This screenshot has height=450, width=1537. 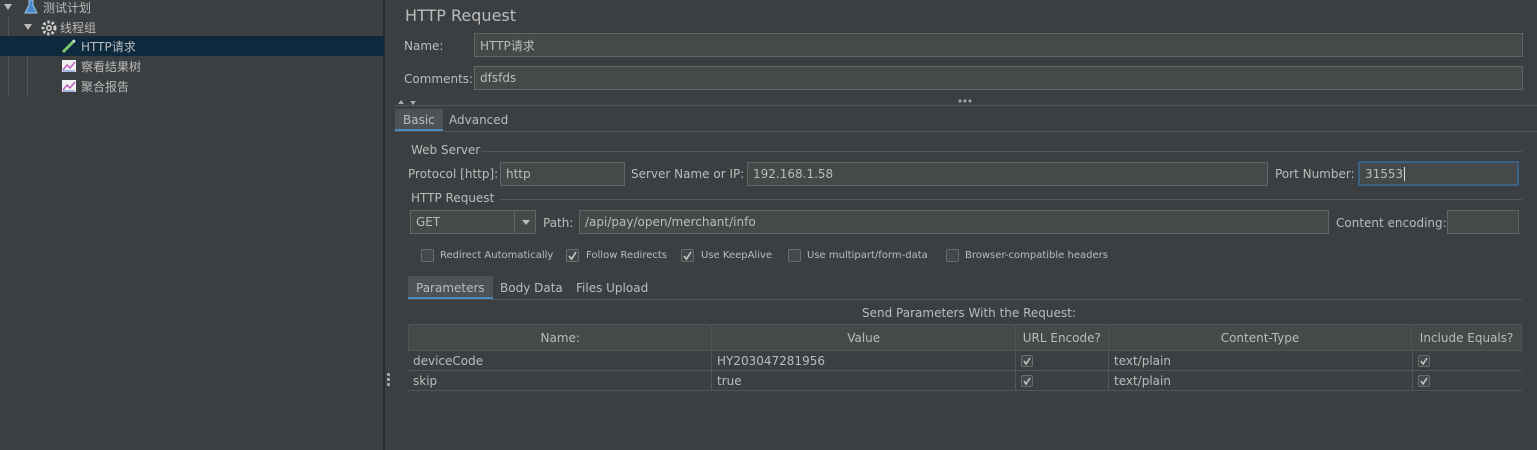 What do you see at coordinates (439, 79) in the screenshot?
I see `comments-label: Comments:` at bounding box center [439, 79].